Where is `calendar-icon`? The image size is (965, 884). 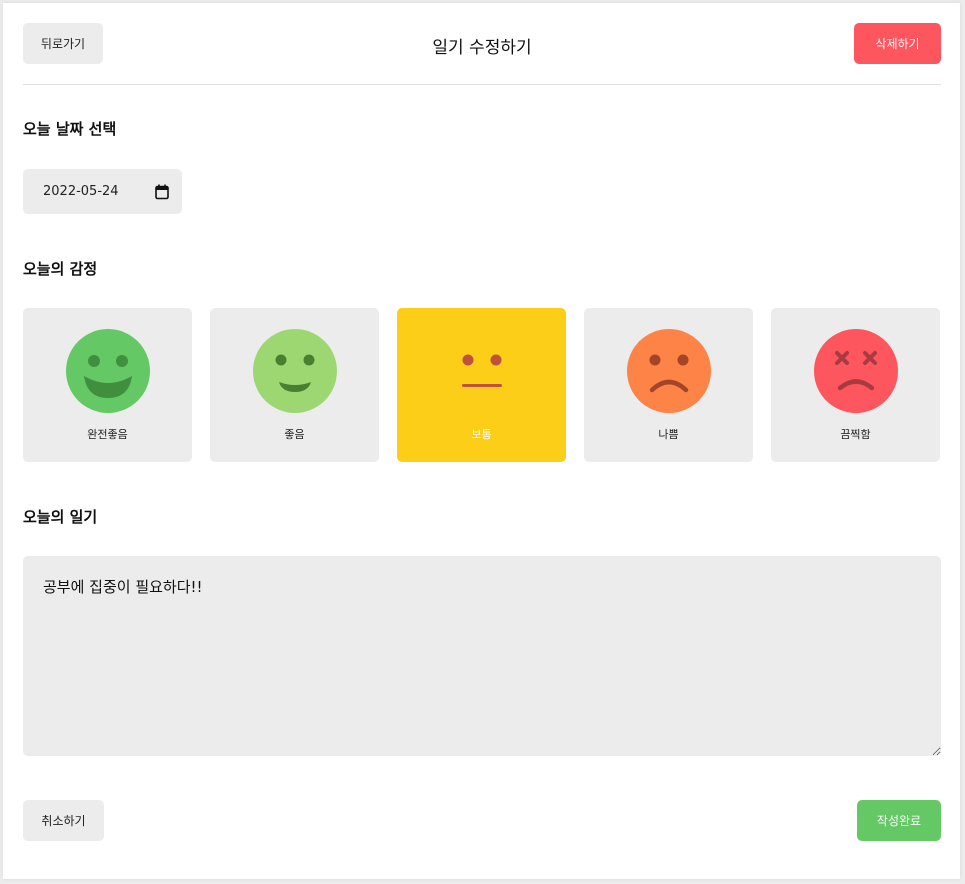 calendar-icon is located at coordinates (162, 192).